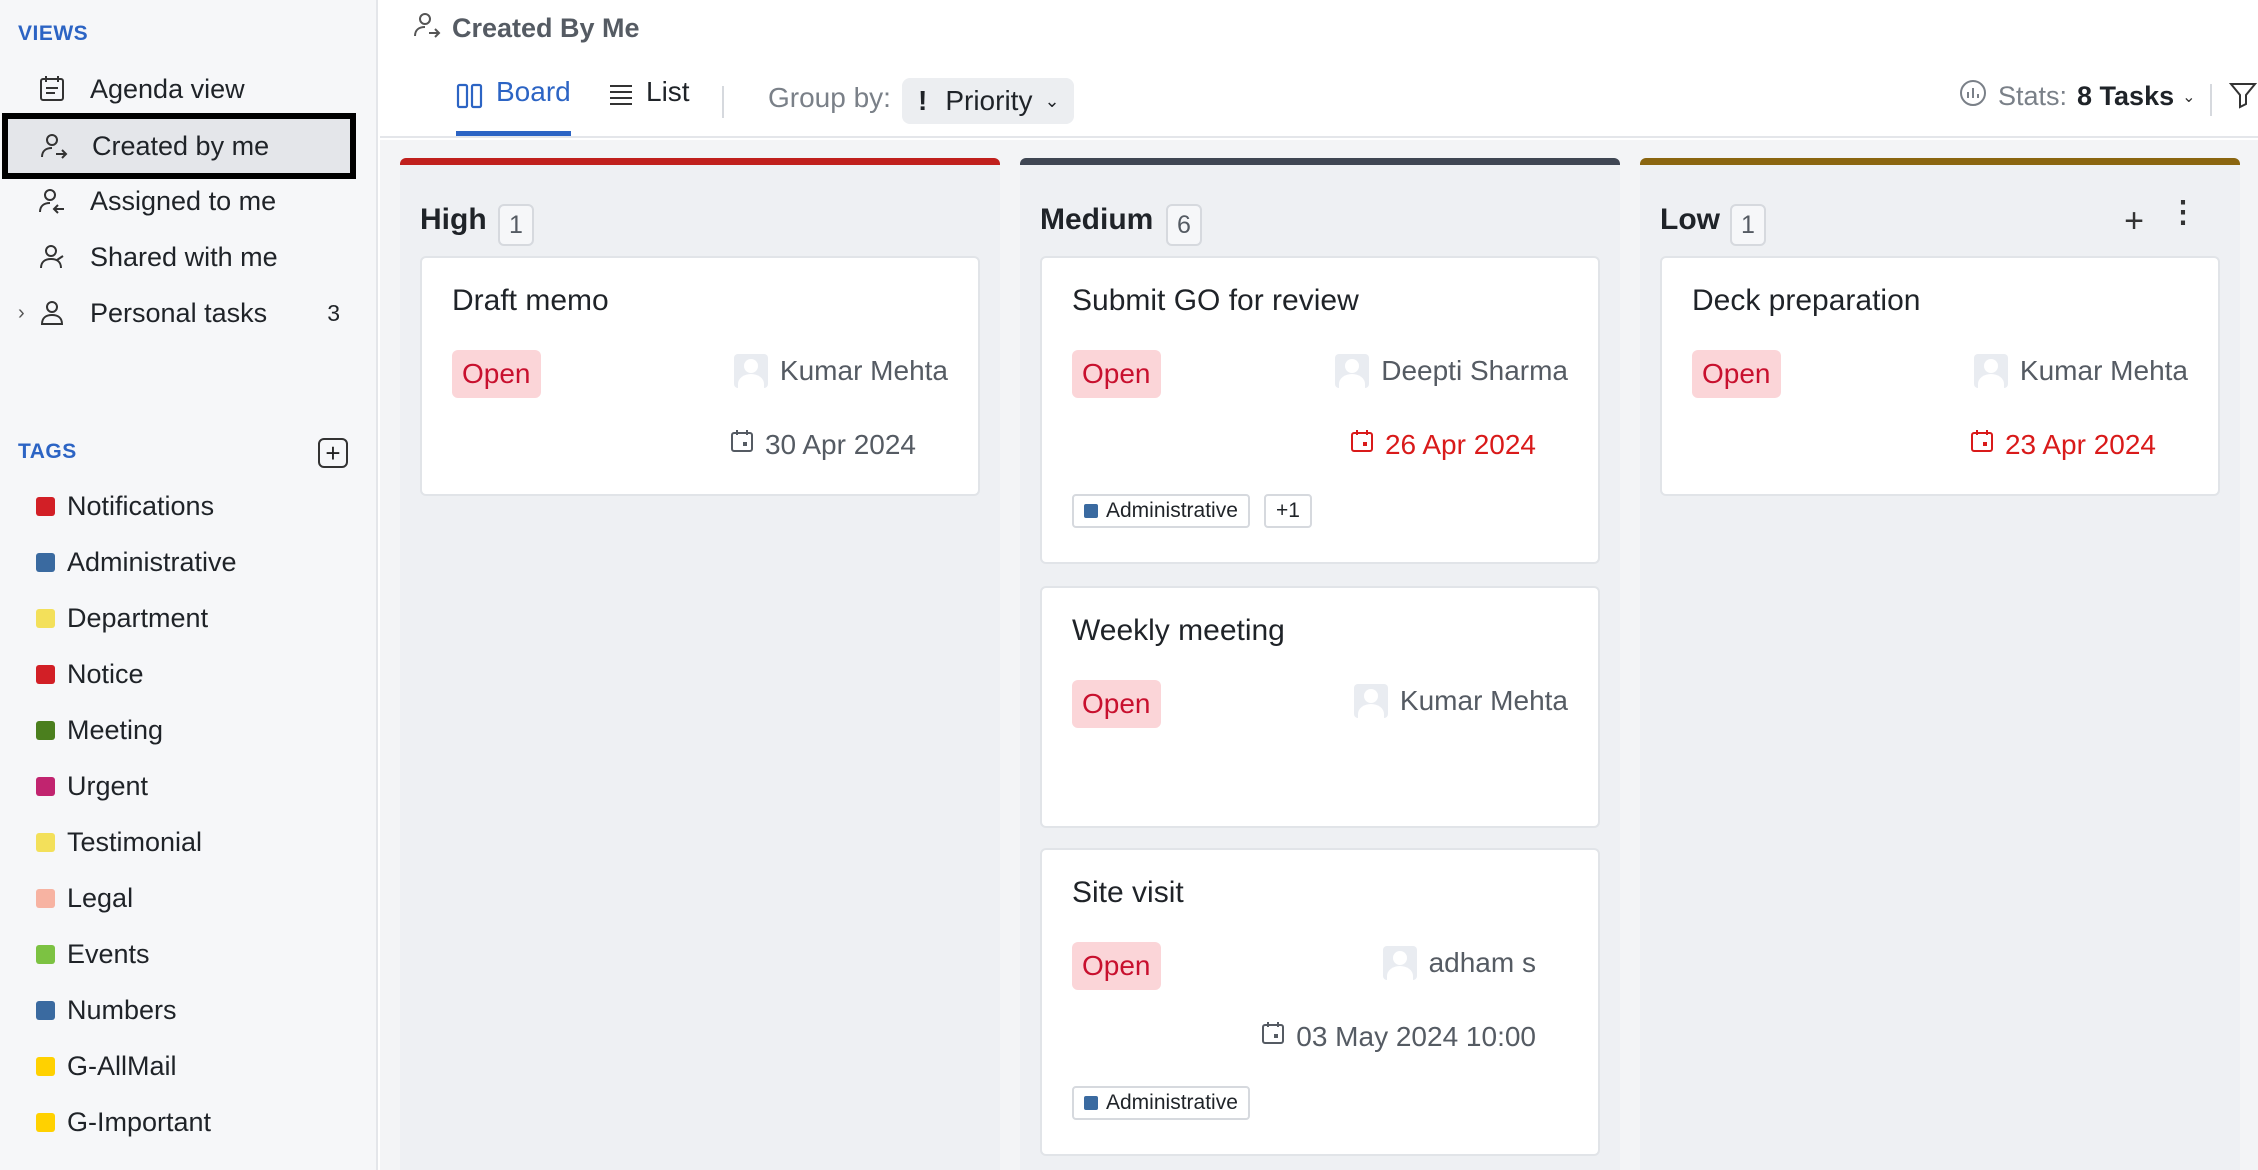 This screenshot has width=2258, height=1170. I want to click on filter-icon, so click(2243, 97).